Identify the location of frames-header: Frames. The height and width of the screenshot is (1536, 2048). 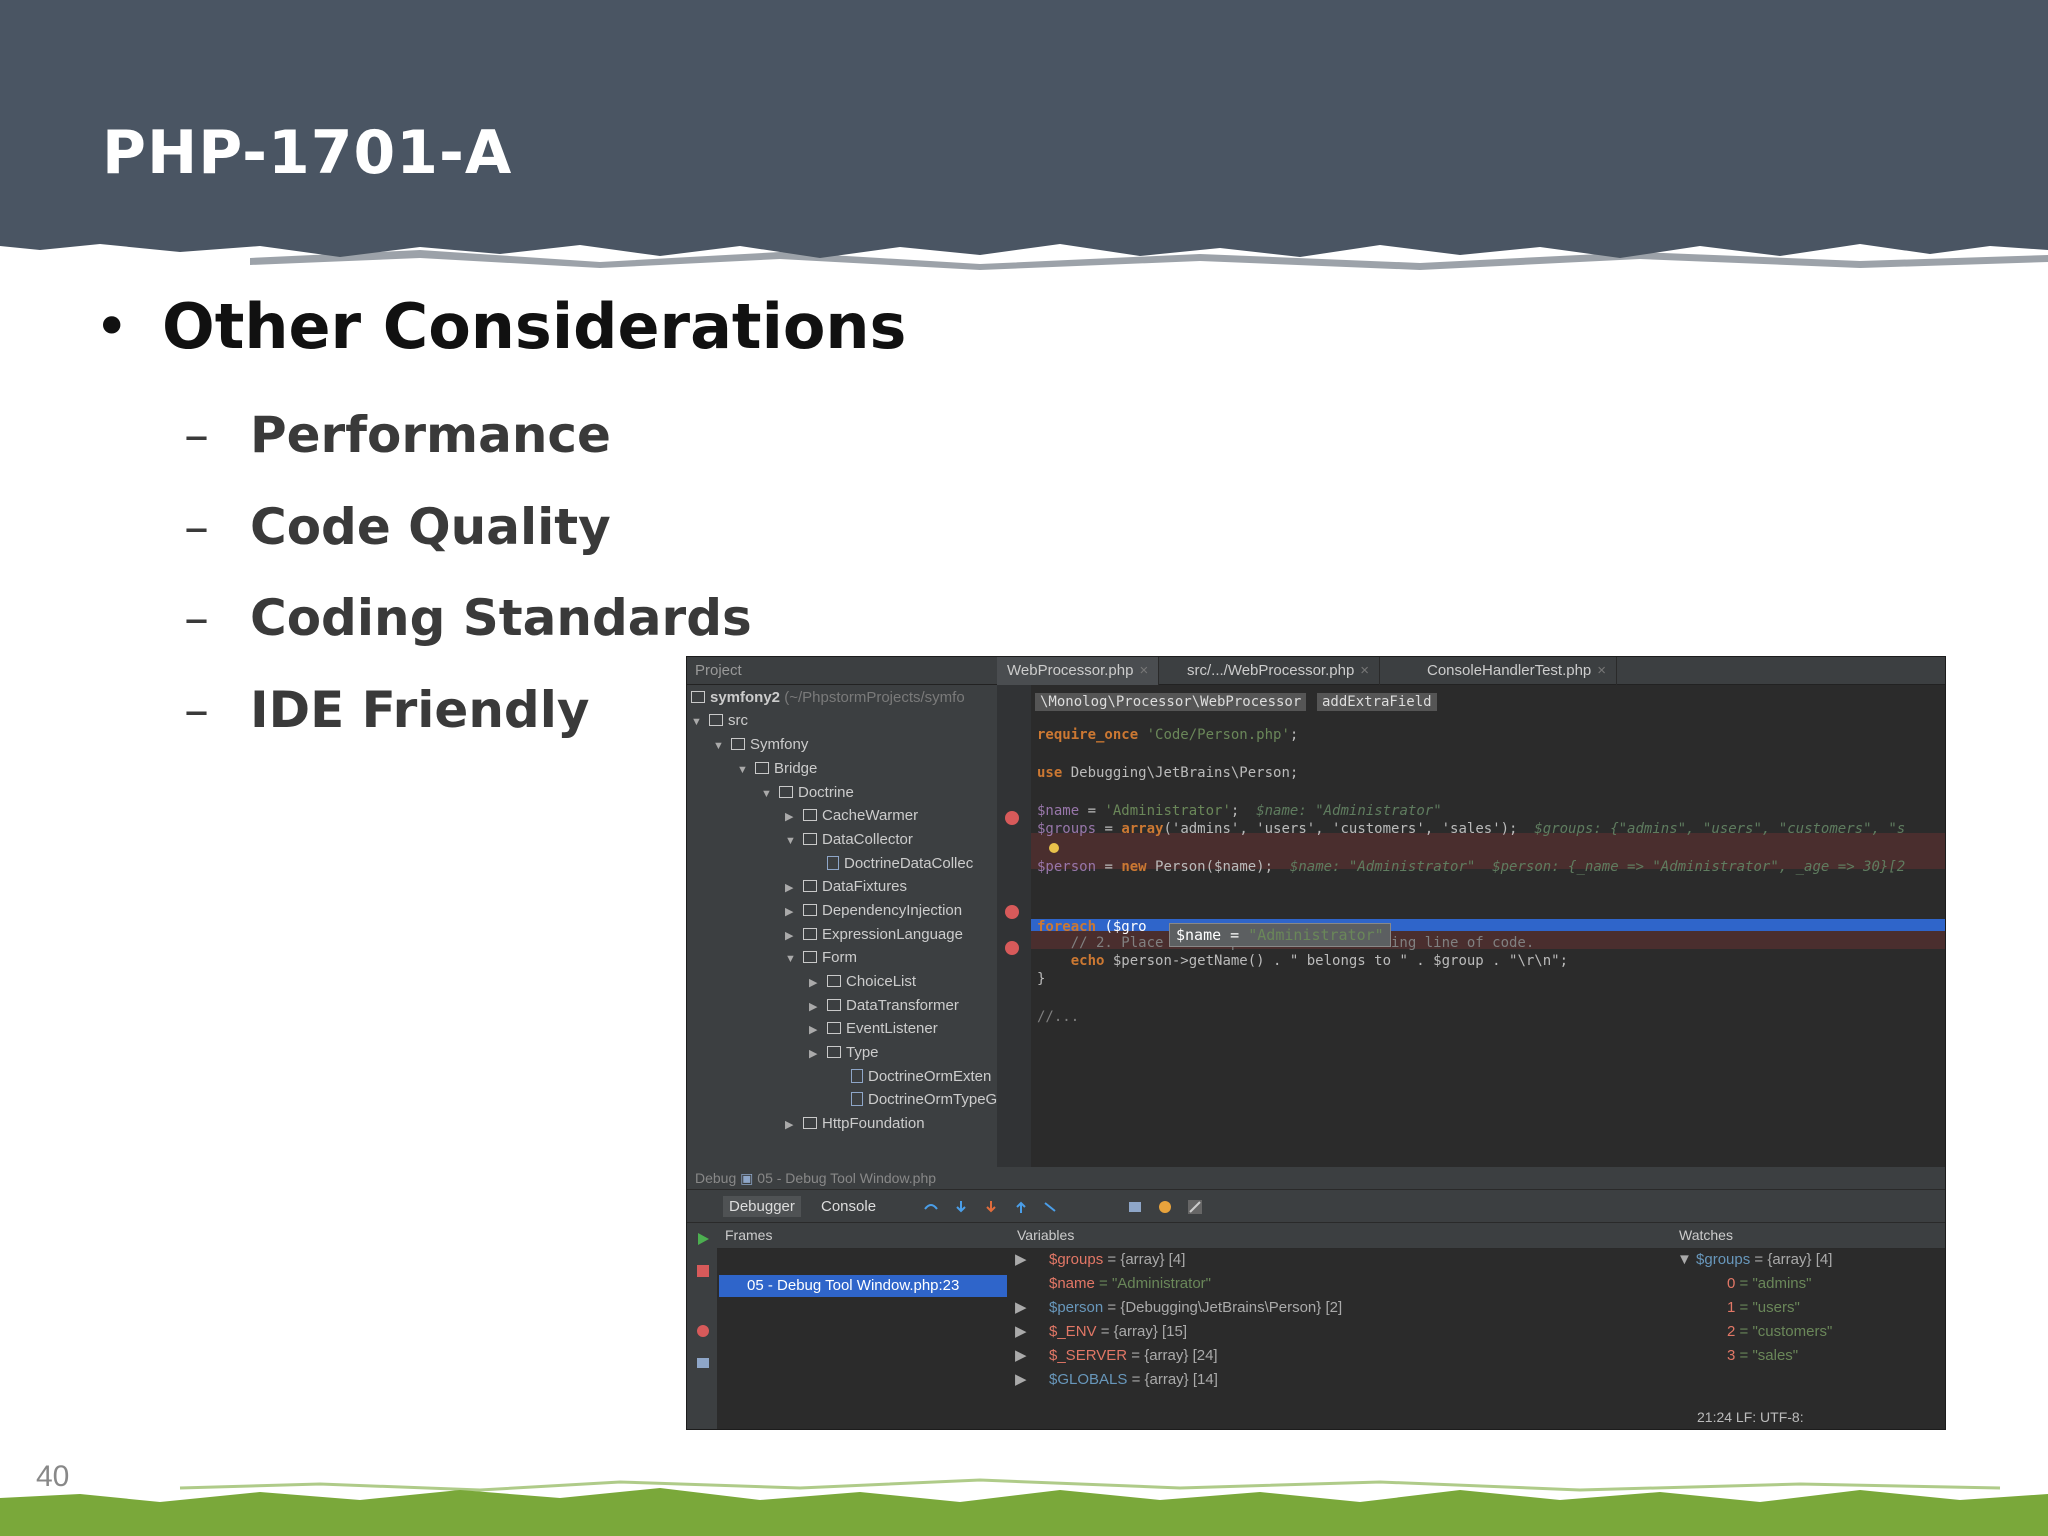
(863, 1236).